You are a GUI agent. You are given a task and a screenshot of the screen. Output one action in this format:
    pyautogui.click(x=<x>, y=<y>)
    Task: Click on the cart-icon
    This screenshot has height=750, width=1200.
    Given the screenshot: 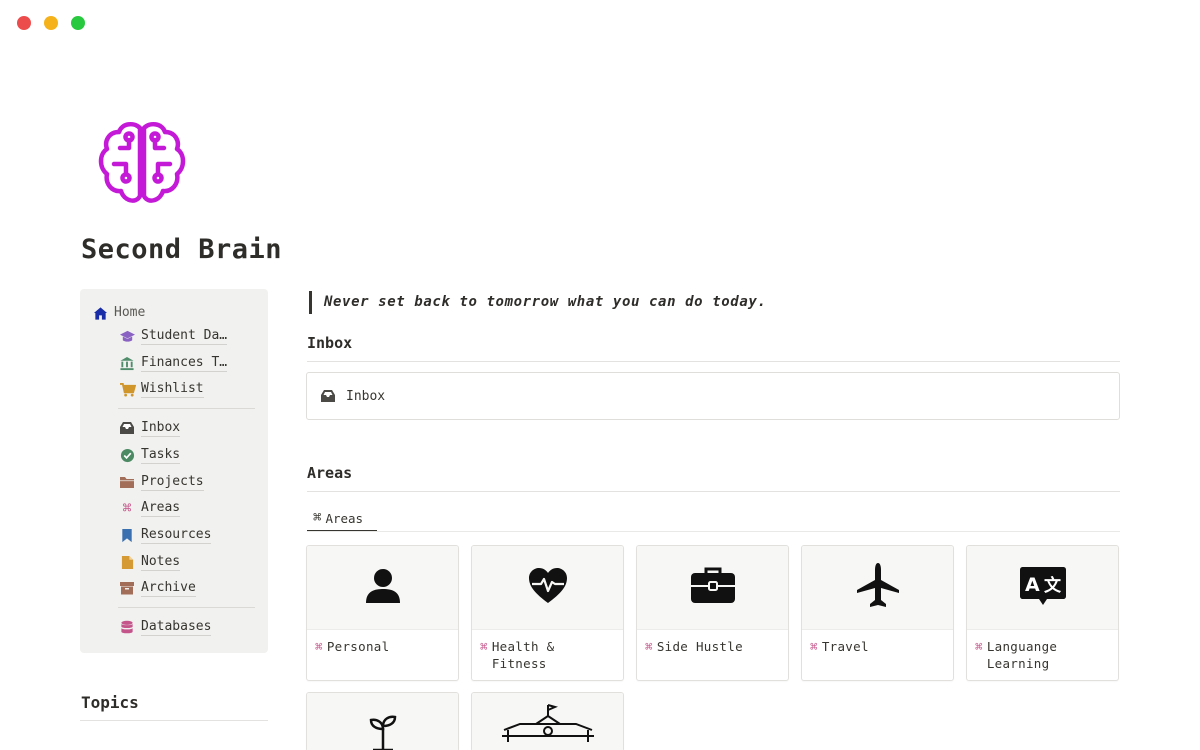 What is the action you would take?
    pyautogui.click(x=127, y=389)
    